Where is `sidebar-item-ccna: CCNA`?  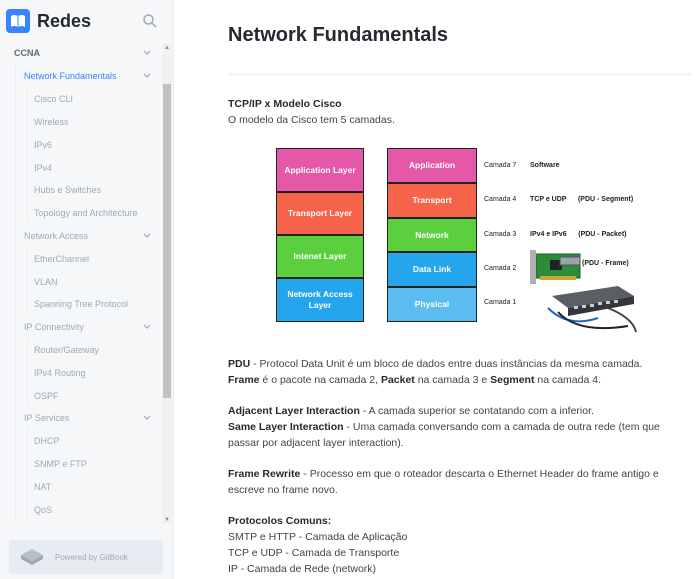
sidebar-item-ccna: CCNA is located at coordinates (83, 53).